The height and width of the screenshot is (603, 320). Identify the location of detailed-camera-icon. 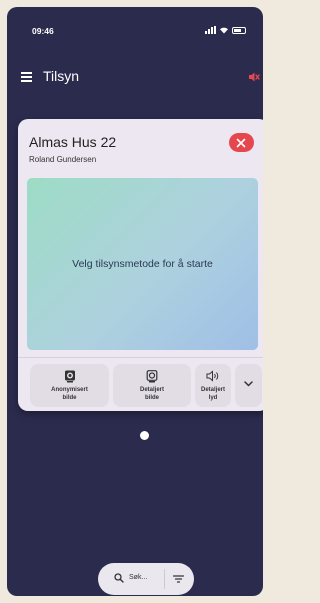
(152, 376).